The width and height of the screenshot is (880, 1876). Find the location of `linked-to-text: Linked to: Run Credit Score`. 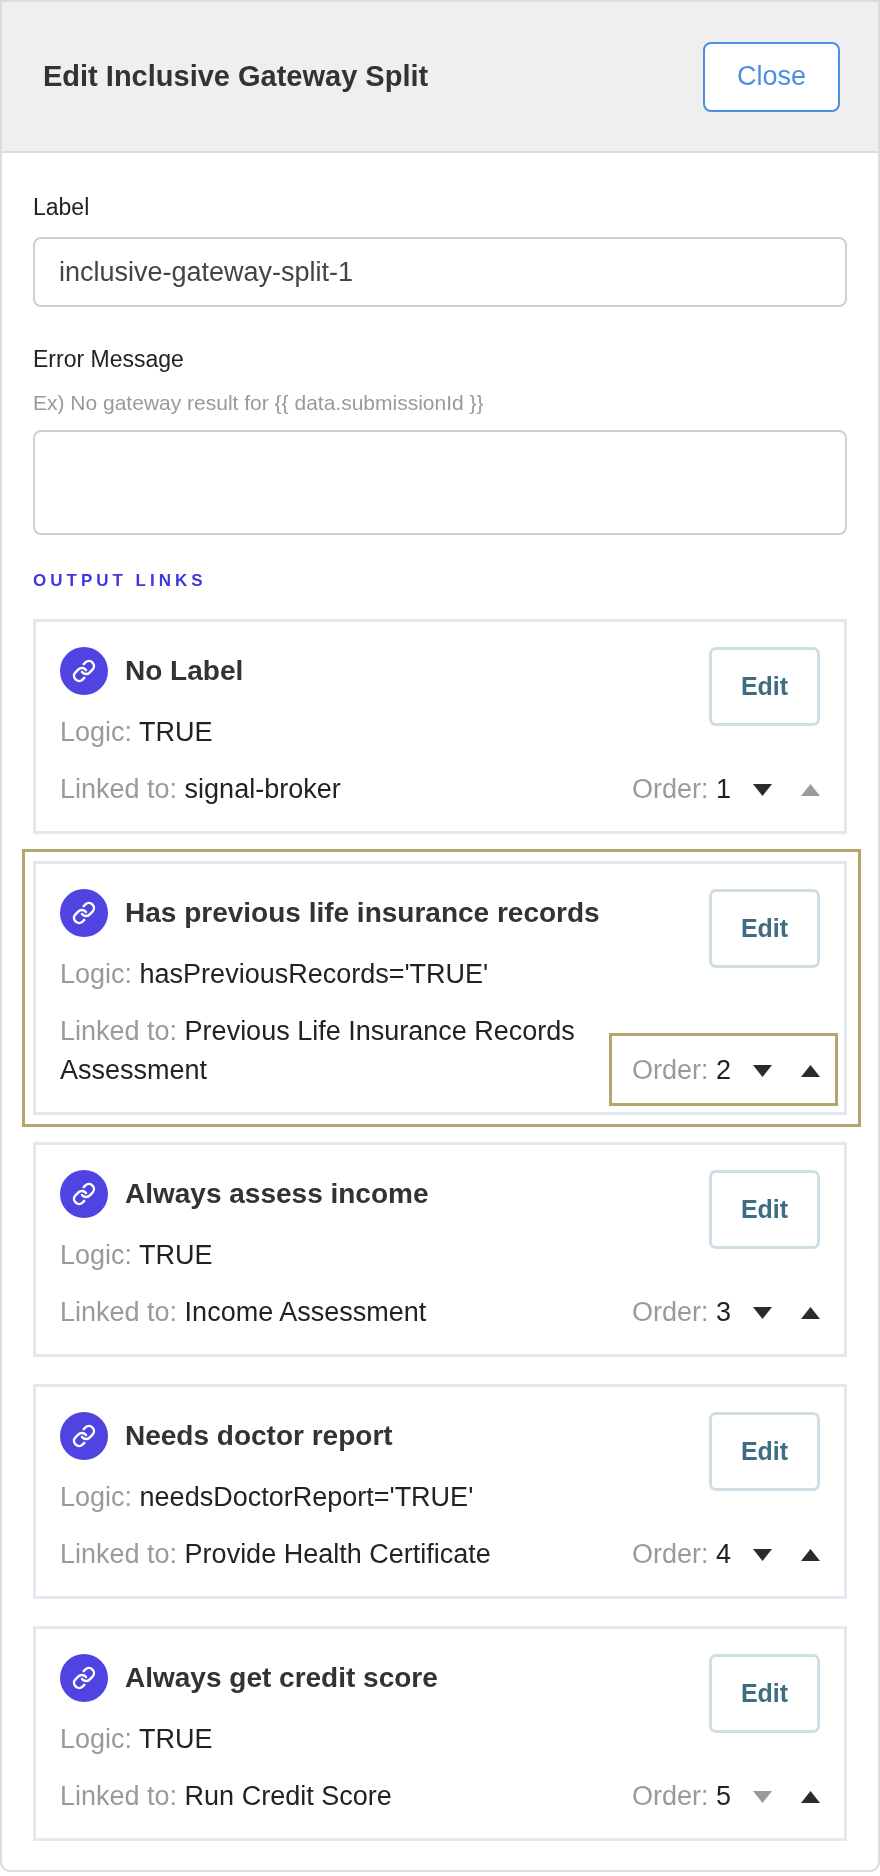

linked-to-text: Linked to: Run Credit Score is located at coordinates (226, 1796).